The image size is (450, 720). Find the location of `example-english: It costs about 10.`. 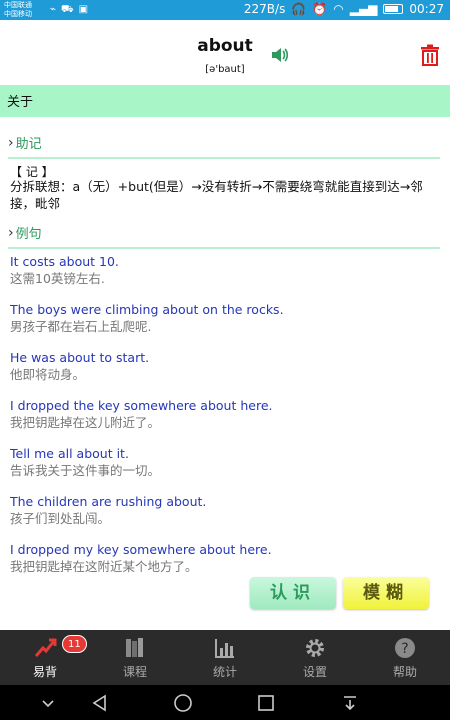

example-english: It costs about 10. is located at coordinates (64, 261).